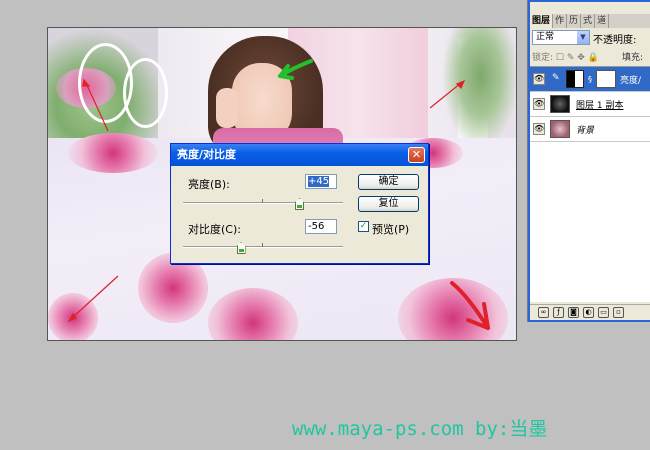  Describe the element at coordinates (560, 21) in the screenshot. I see `tab-actions: 作` at that location.